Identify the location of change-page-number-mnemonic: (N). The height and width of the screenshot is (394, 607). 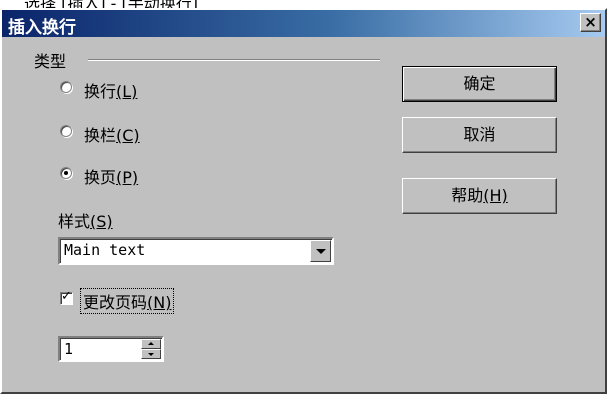
(159, 302).